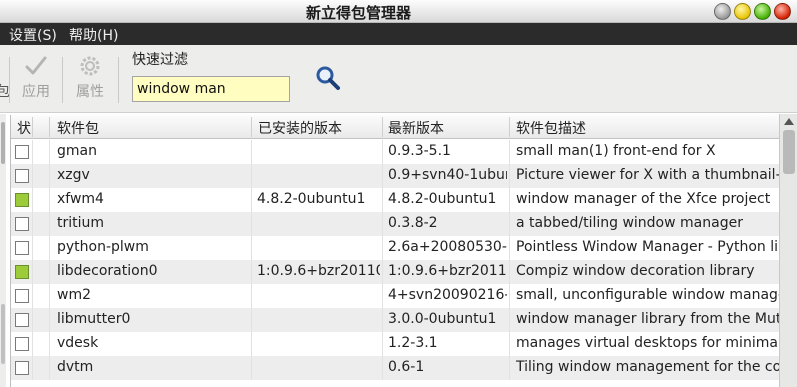 The height and width of the screenshot is (387, 797). What do you see at coordinates (80, 199) in the screenshot?
I see `package-name-cell: xfwm4` at bounding box center [80, 199].